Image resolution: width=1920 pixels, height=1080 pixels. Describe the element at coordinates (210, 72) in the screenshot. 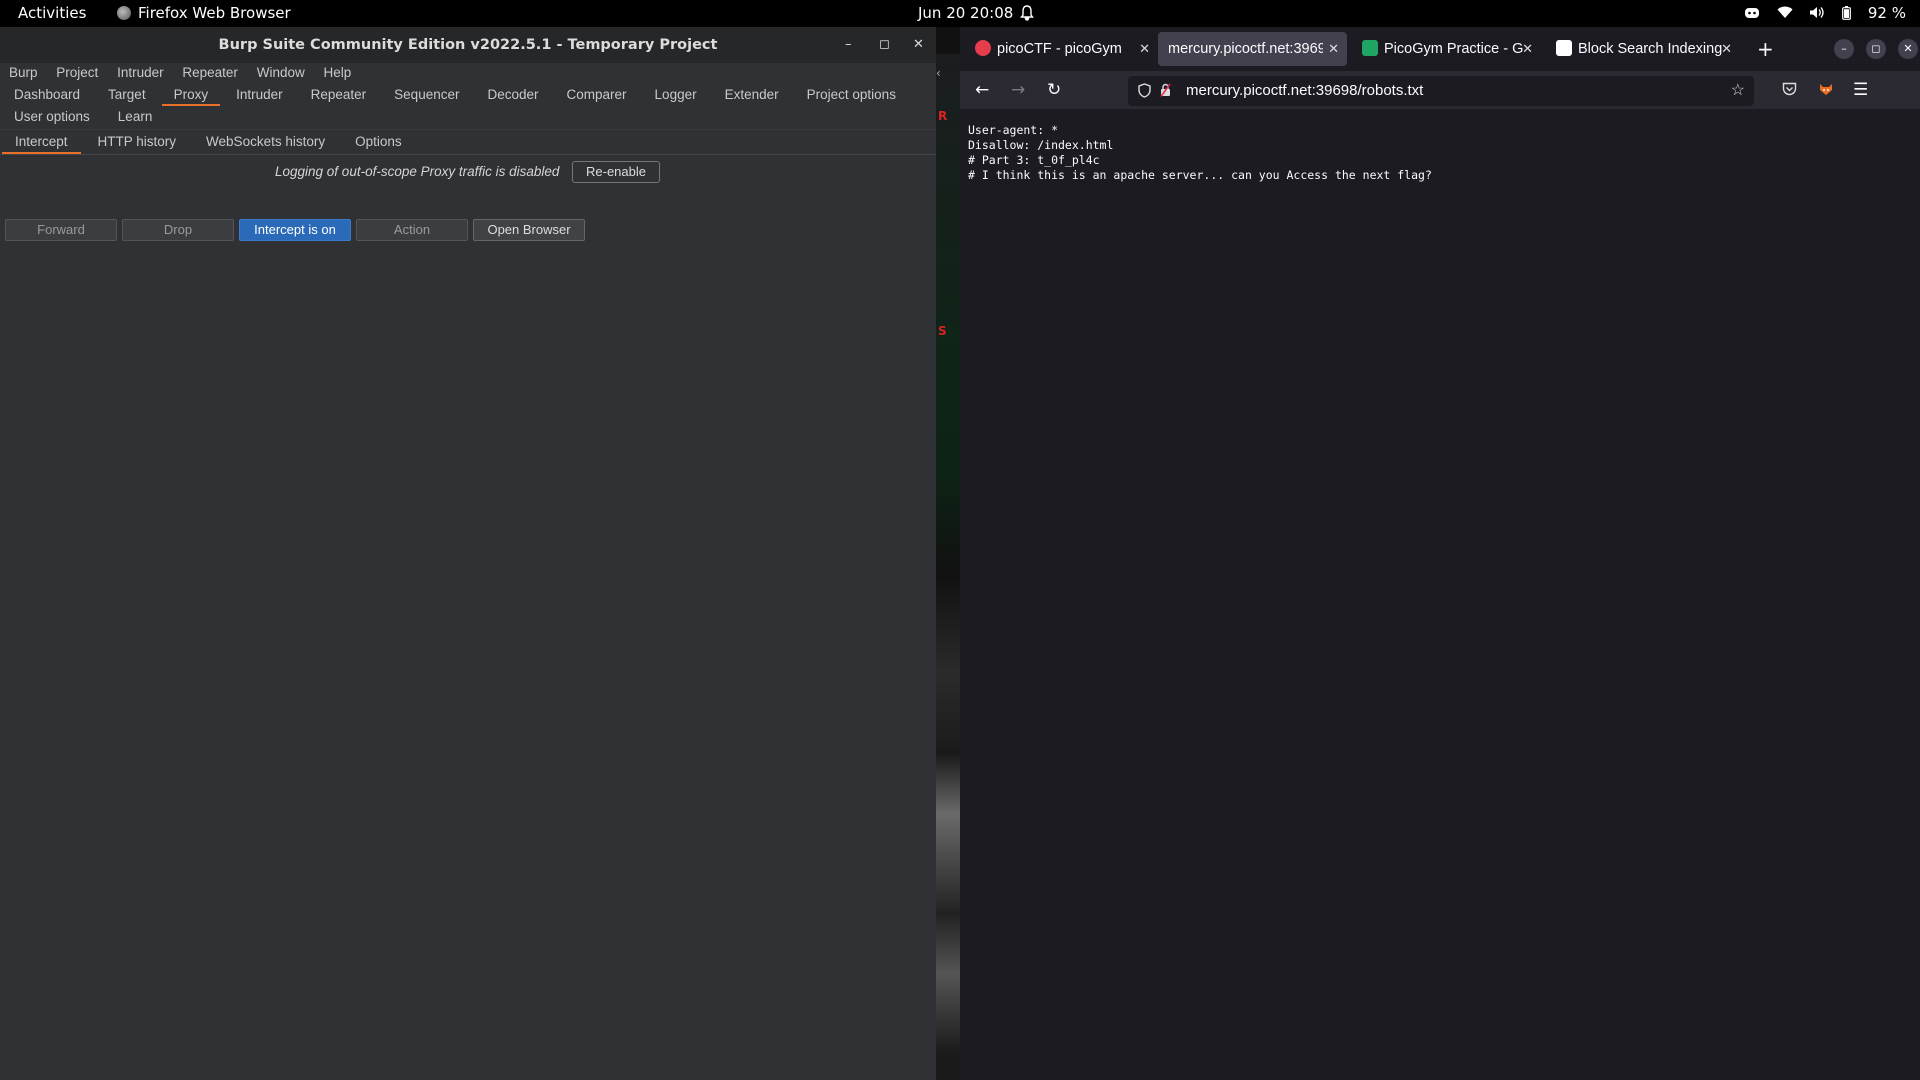

I see `menu-repeater: Repeater` at that location.